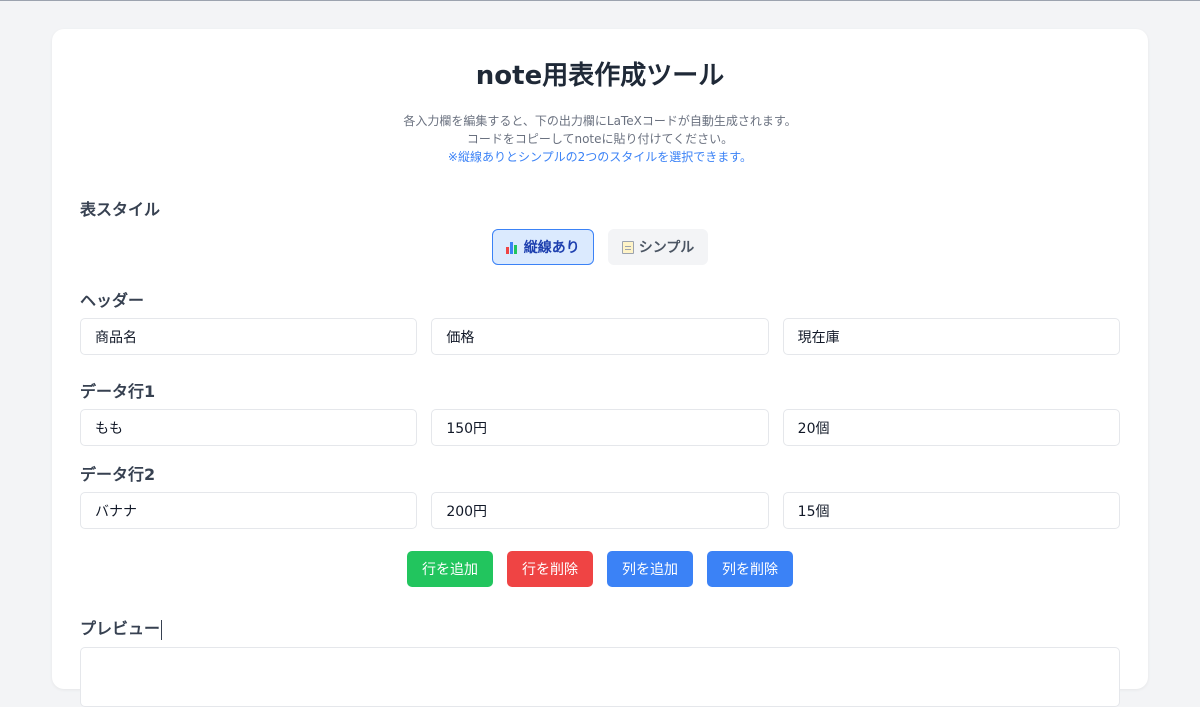 This screenshot has height=707, width=1200. Describe the element at coordinates (600, 247) in the screenshot. I see `style-toggle: 縦線あり シンプル` at that location.